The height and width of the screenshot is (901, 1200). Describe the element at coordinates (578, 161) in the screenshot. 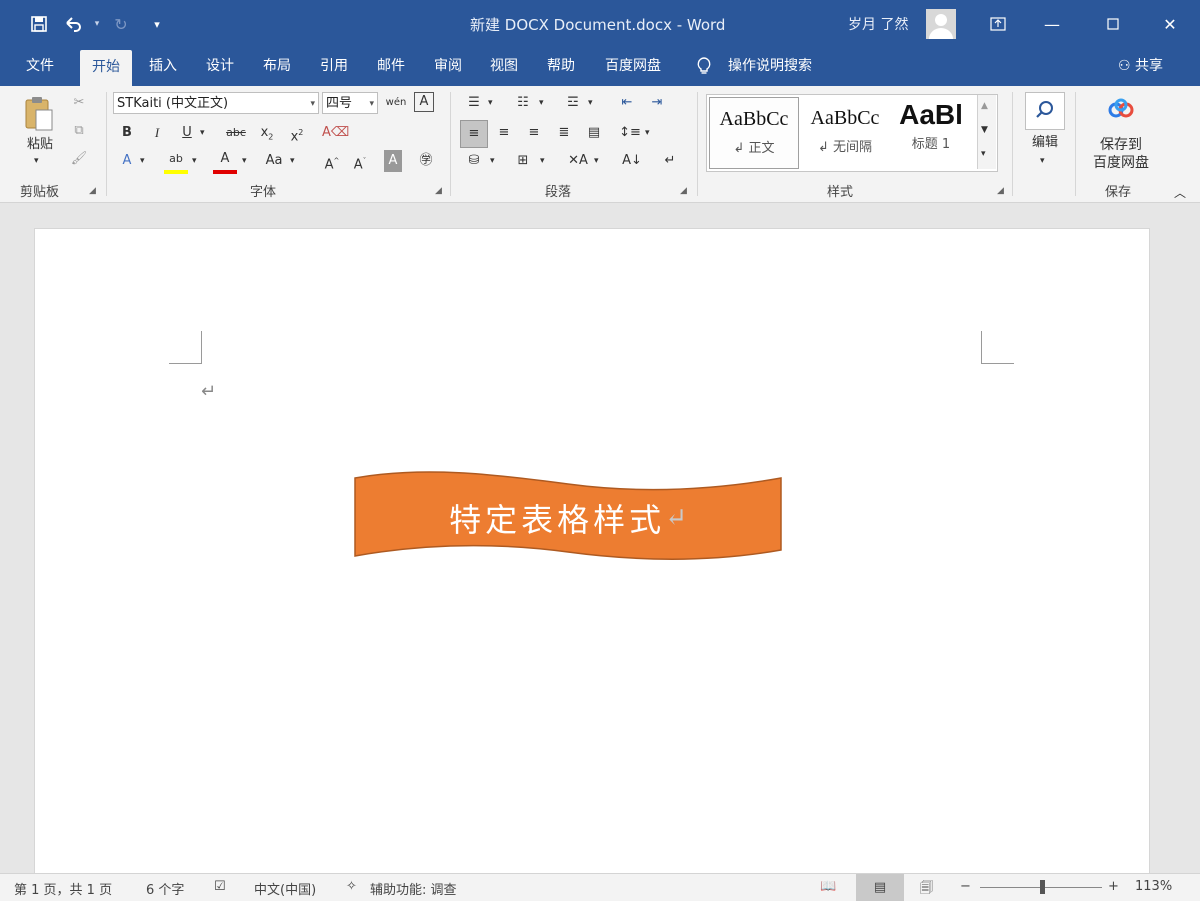

I see `chinese-layout-icon: ✕A` at that location.